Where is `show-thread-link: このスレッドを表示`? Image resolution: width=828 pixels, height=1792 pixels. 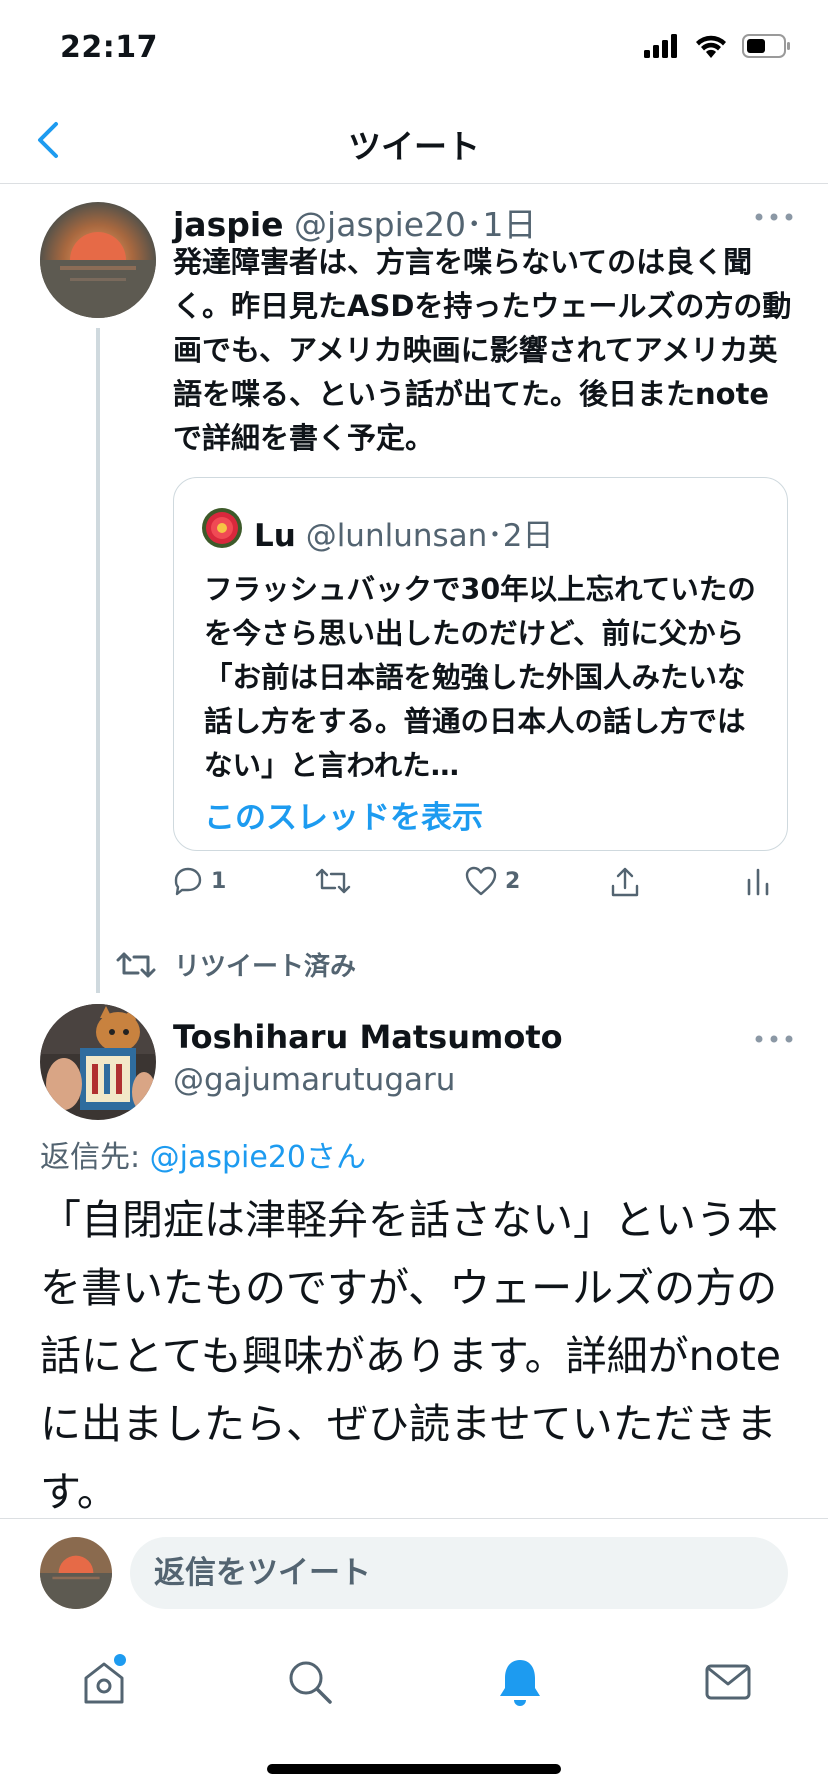
show-thread-link: このスレッドを表示 is located at coordinates (343, 814).